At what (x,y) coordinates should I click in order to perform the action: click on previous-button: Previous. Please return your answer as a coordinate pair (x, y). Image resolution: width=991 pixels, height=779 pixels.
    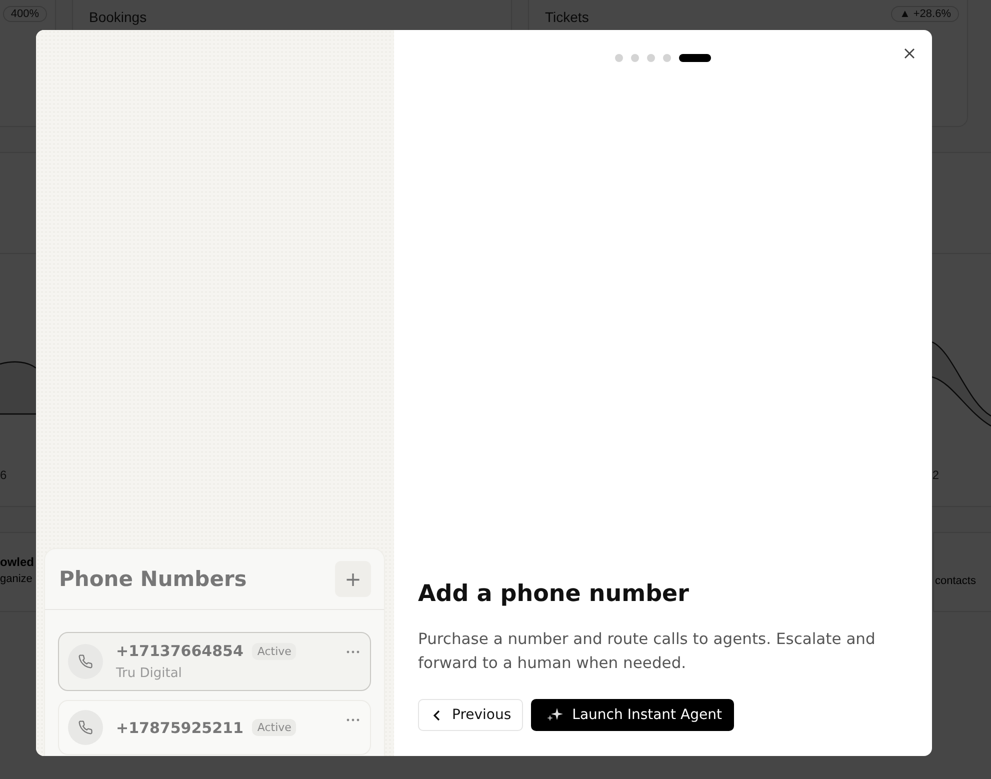
    Looking at the image, I should click on (471, 715).